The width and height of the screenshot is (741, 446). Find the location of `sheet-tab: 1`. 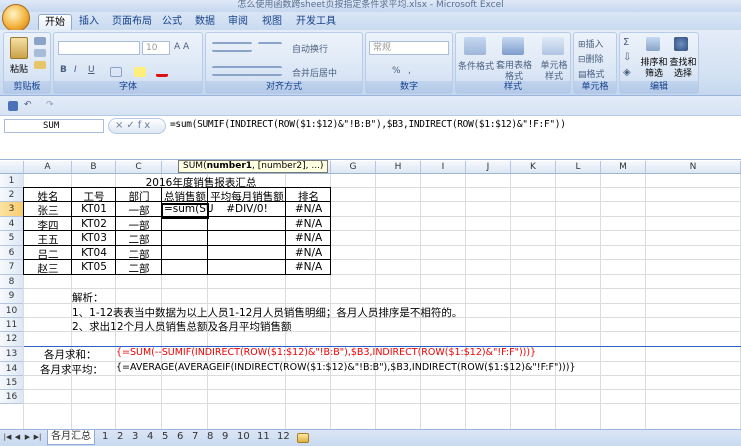

sheet-tab: 1 is located at coordinates (105, 437).